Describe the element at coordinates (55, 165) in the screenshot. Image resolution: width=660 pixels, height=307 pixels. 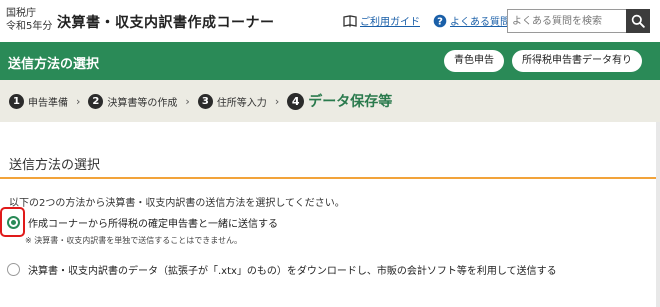
I see `main-heading: 送信方法の選択` at that location.